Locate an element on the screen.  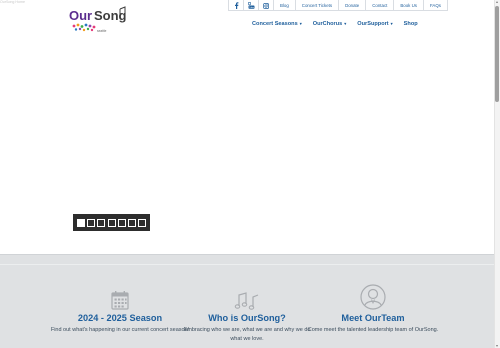
scrollbar-thumb is located at coordinates (497, 54).